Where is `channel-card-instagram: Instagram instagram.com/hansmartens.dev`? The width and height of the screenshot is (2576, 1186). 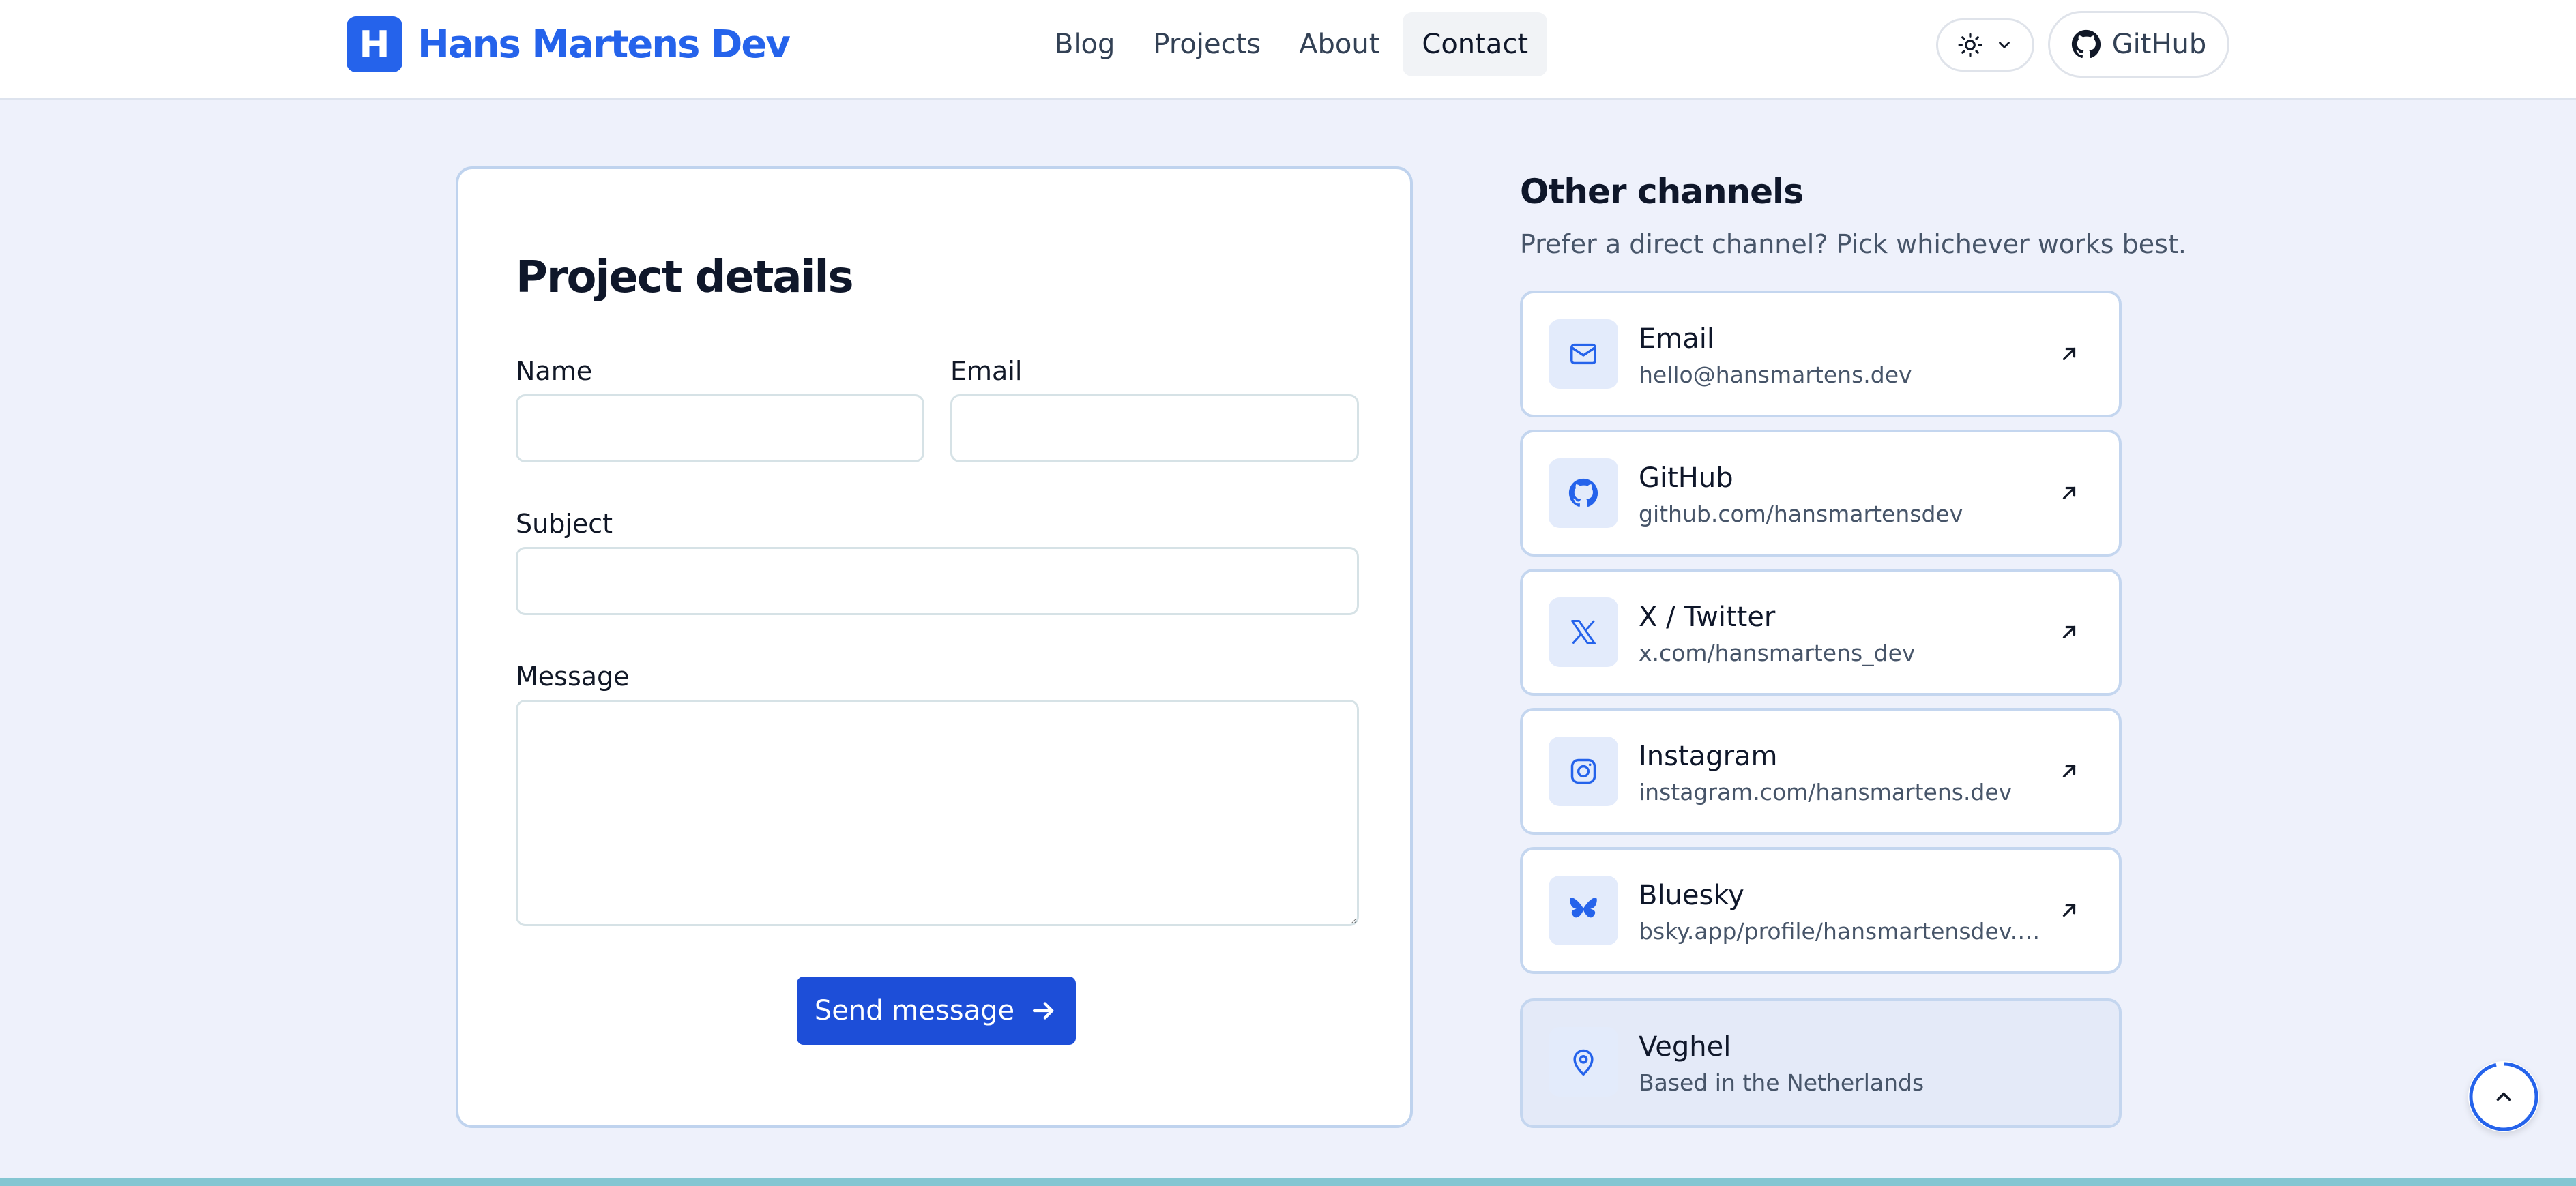
channel-card-instagram: Instagram instagram.com/hansmartens.dev is located at coordinates (1821, 772).